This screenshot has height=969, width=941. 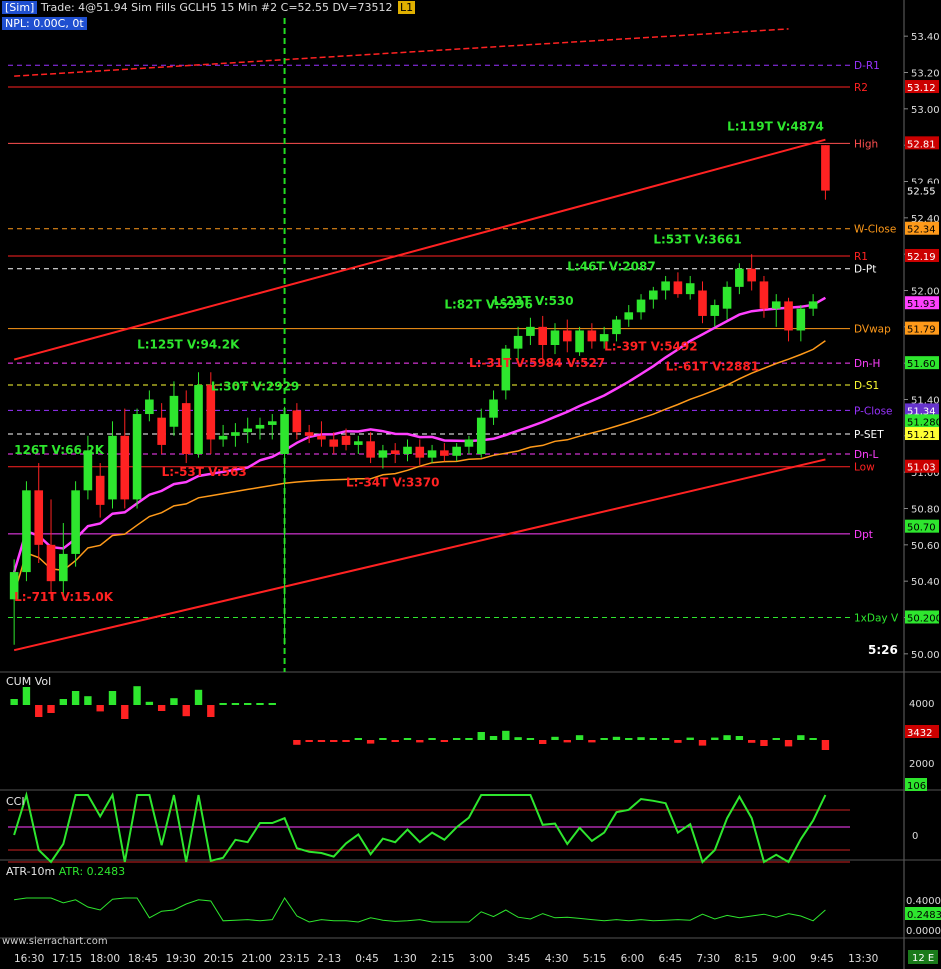 I want to click on price-level-label: Dpt, so click(x=863, y=535).